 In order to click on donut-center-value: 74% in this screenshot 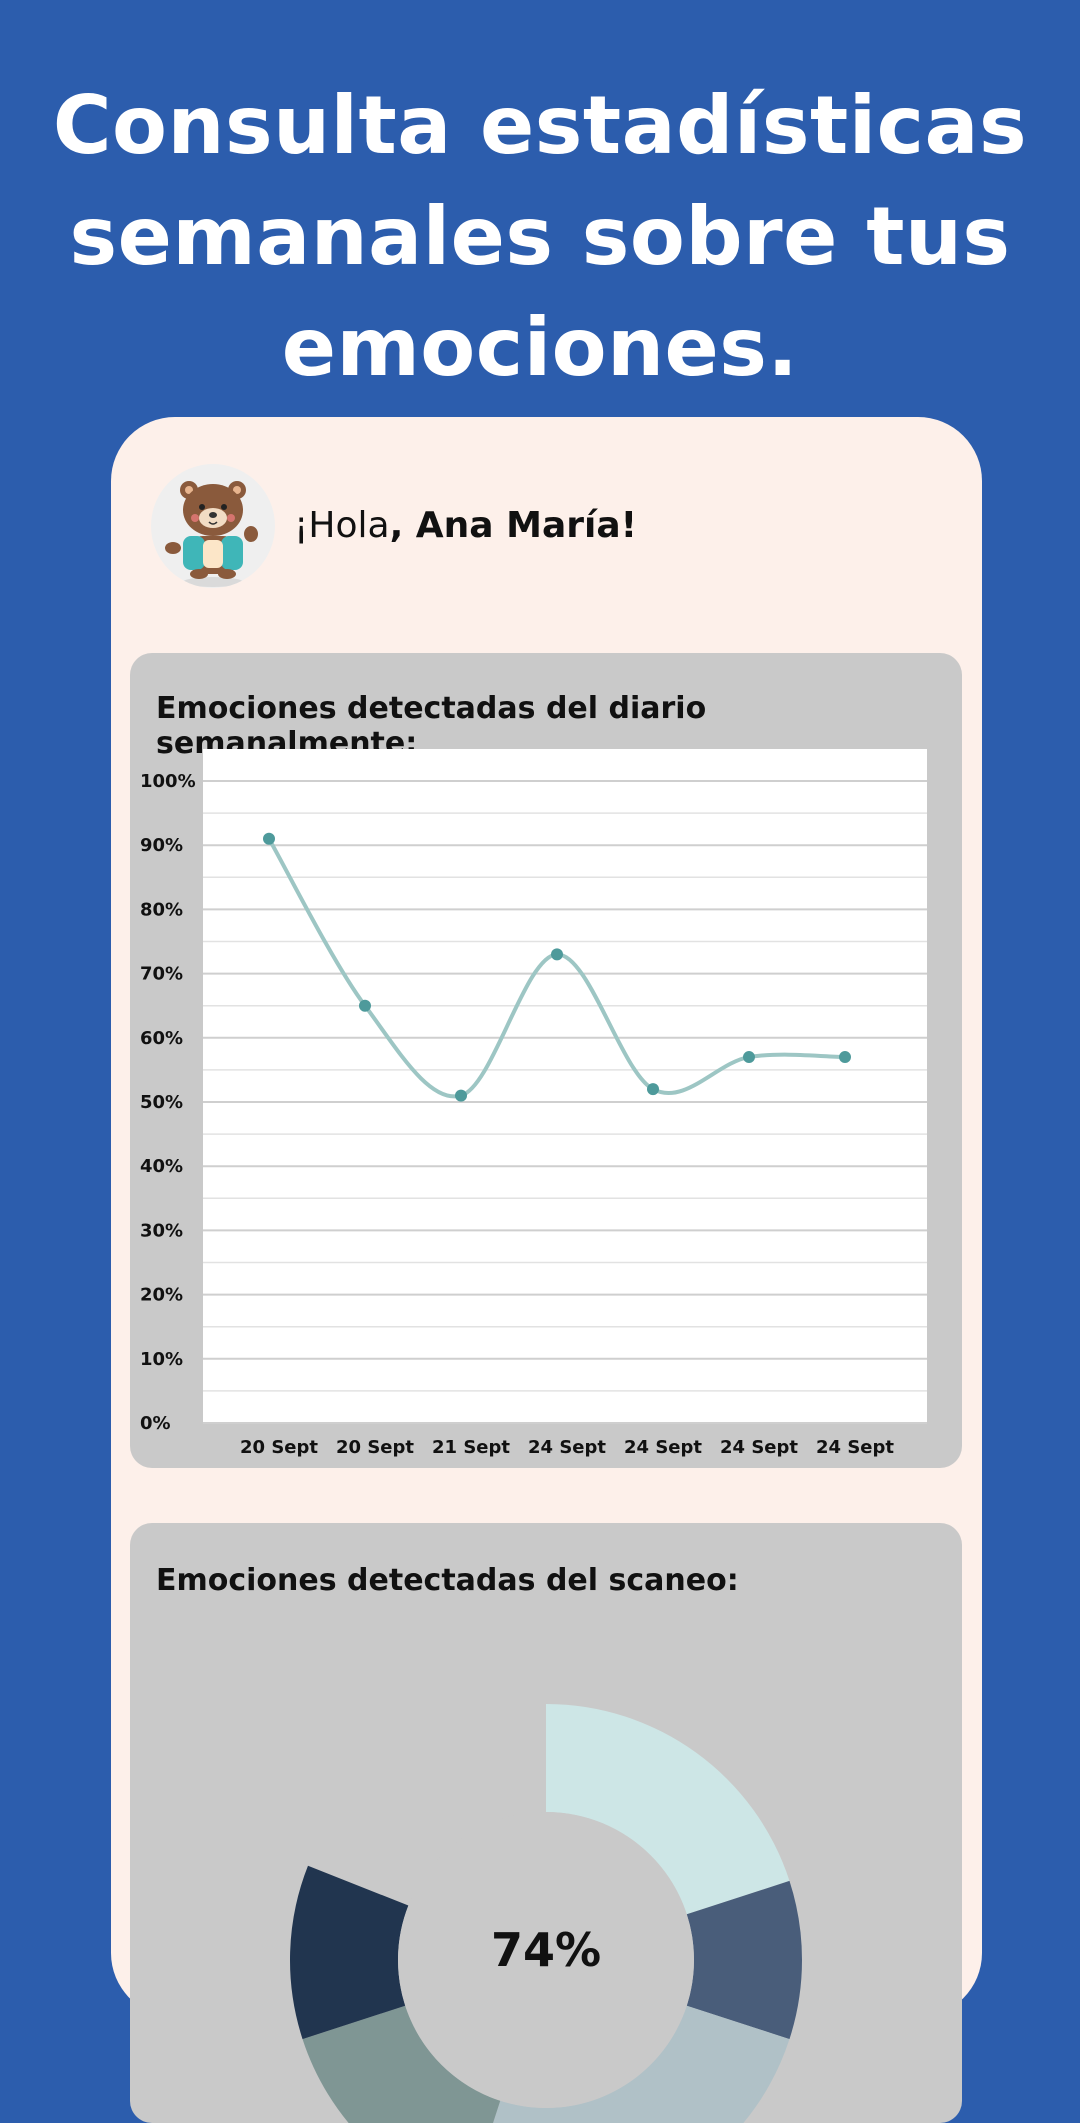, I will do `click(546, 1950)`.